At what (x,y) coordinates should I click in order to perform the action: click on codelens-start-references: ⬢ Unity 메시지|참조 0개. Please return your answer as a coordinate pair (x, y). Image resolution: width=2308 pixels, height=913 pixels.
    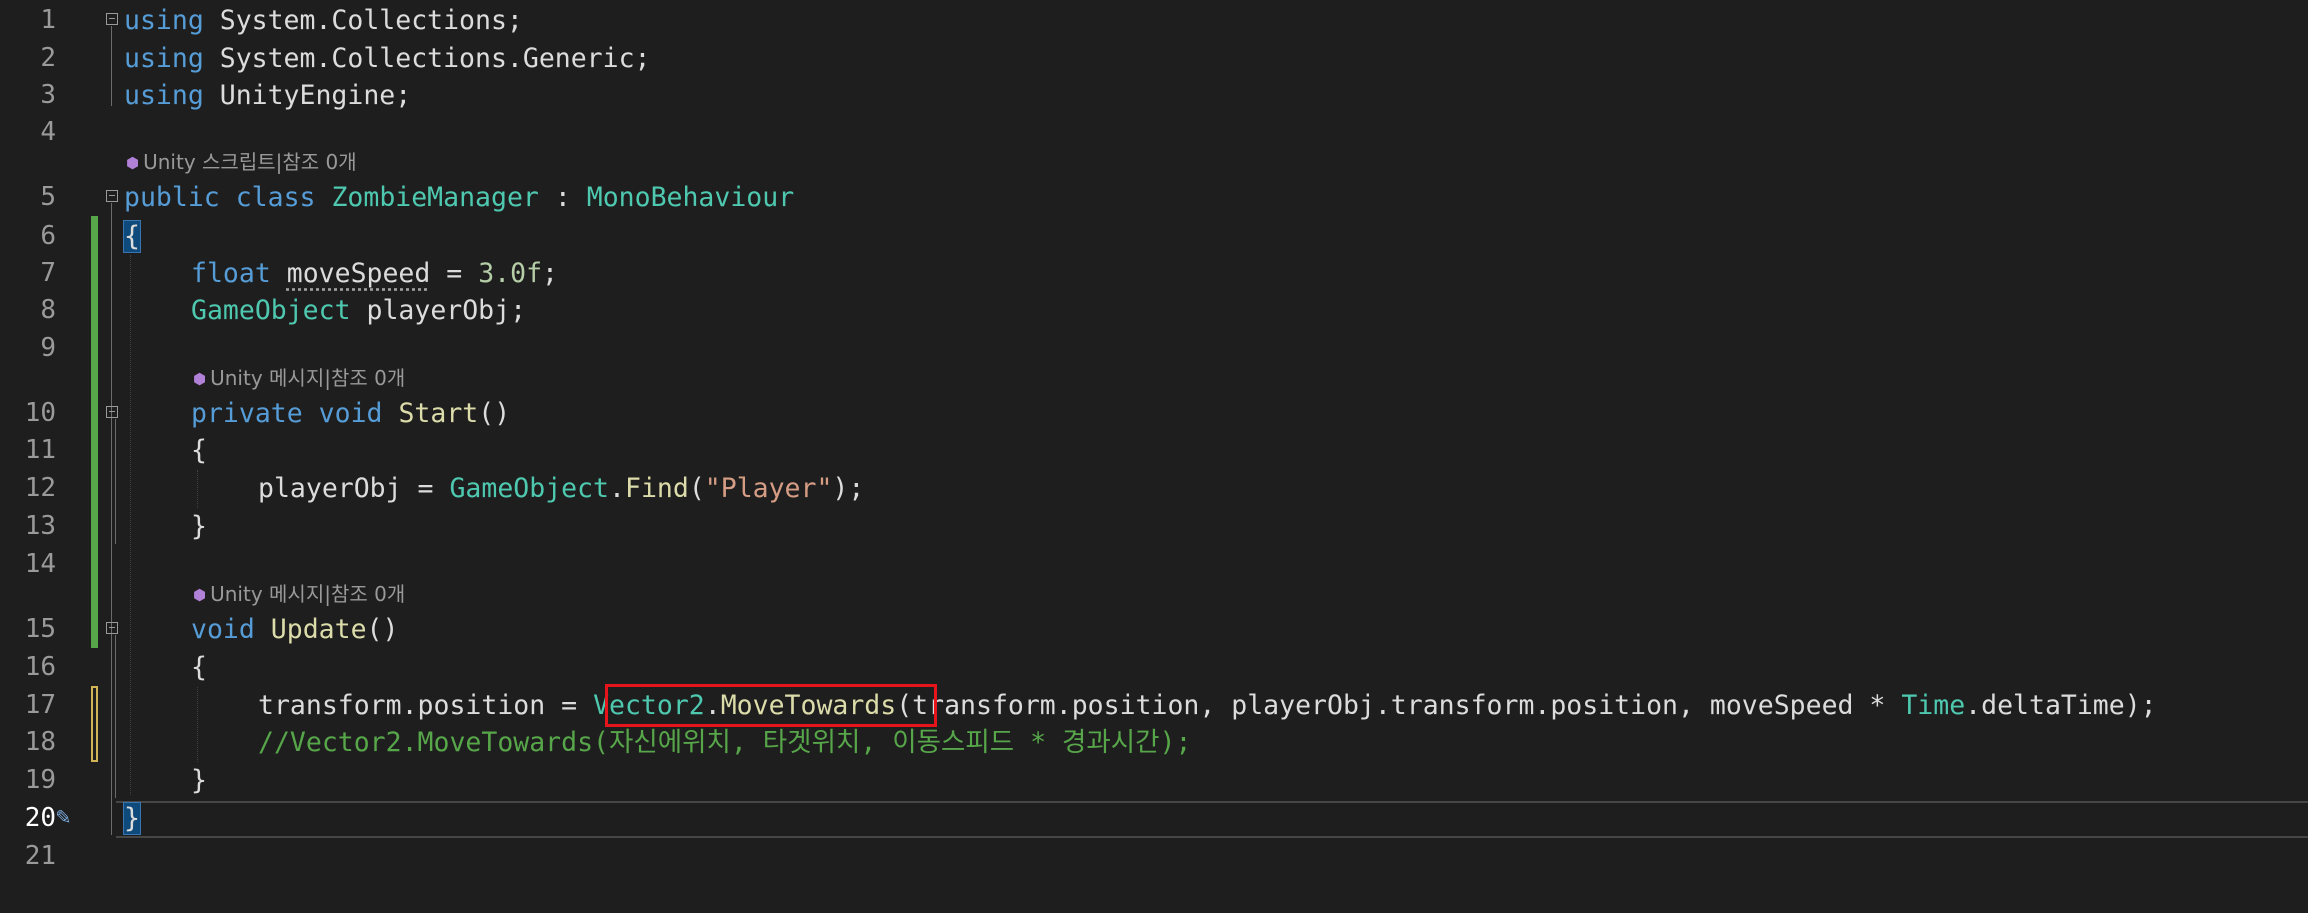
    Looking at the image, I should click on (299, 378).